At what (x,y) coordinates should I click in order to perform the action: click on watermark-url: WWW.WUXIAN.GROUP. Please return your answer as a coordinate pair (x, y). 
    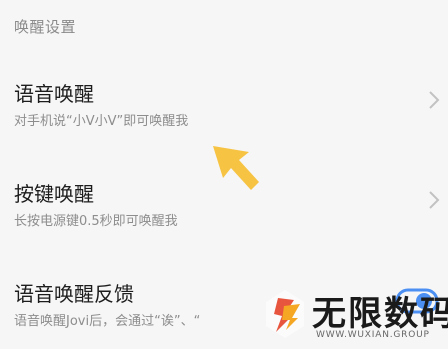
    Looking at the image, I should click on (373, 335).